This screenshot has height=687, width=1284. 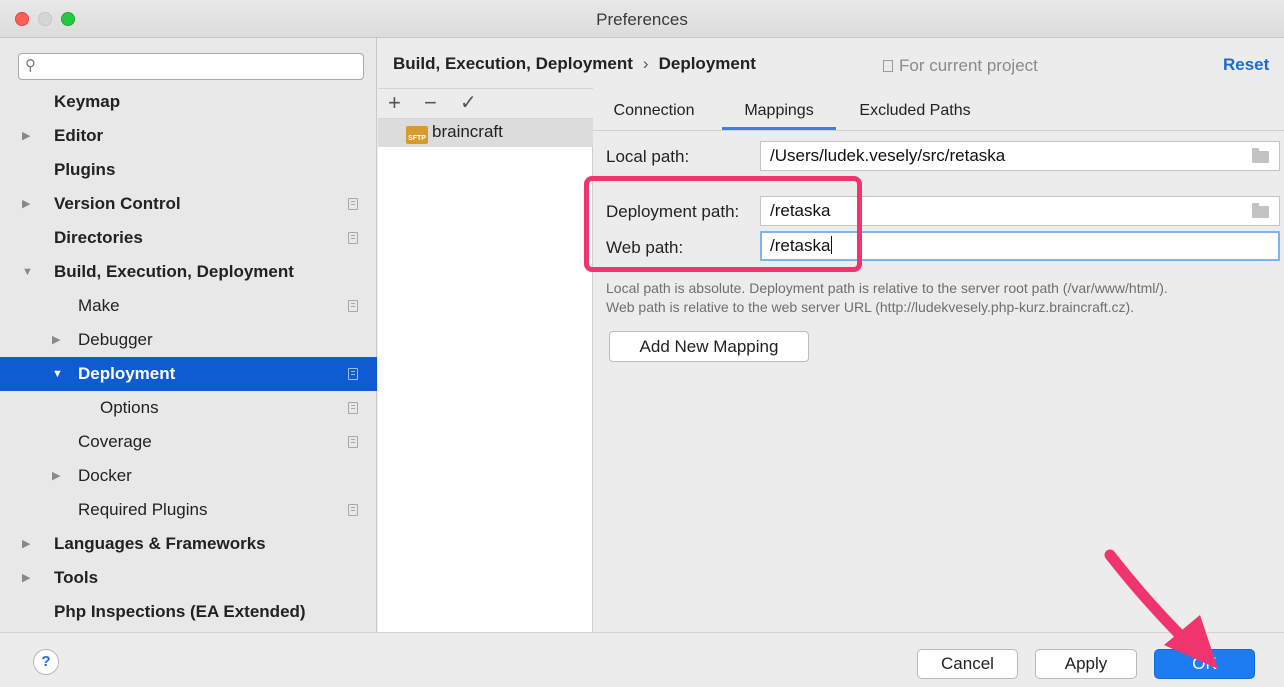 What do you see at coordinates (915, 112) in the screenshot?
I see `tab-excluded-paths: Excluded Paths` at bounding box center [915, 112].